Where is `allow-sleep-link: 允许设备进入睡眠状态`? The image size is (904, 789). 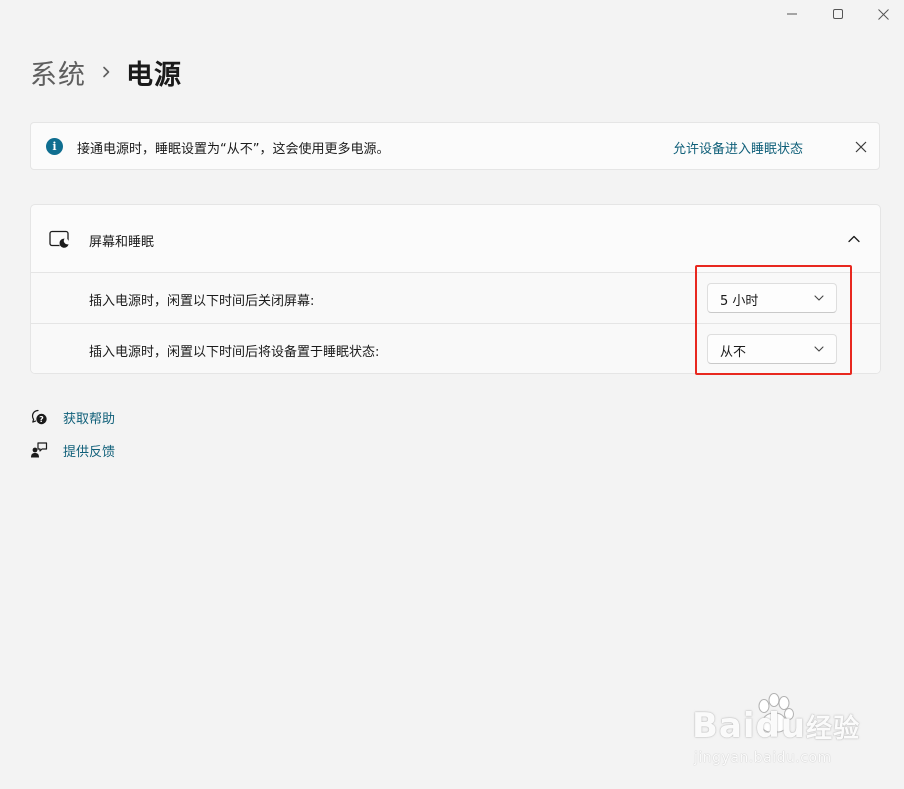 allow-sleep-link: 允许设备进入睡眠状态 is located at coordinates (738, 147).